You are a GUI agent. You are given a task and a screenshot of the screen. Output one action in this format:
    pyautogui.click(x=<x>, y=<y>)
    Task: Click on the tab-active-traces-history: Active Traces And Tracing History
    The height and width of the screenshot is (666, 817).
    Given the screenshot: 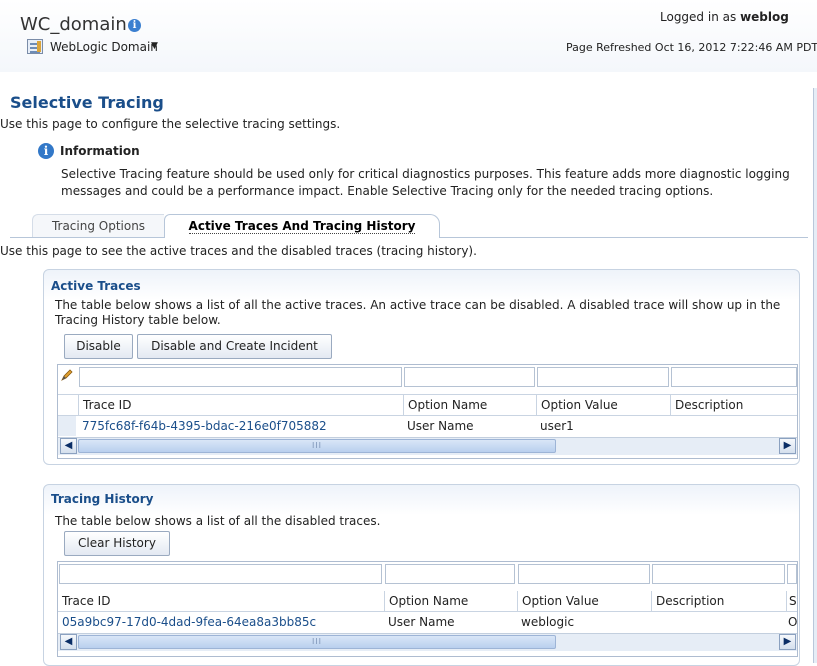 What is the action you would take?
    pyautogui.click(x=302, y=226)
    